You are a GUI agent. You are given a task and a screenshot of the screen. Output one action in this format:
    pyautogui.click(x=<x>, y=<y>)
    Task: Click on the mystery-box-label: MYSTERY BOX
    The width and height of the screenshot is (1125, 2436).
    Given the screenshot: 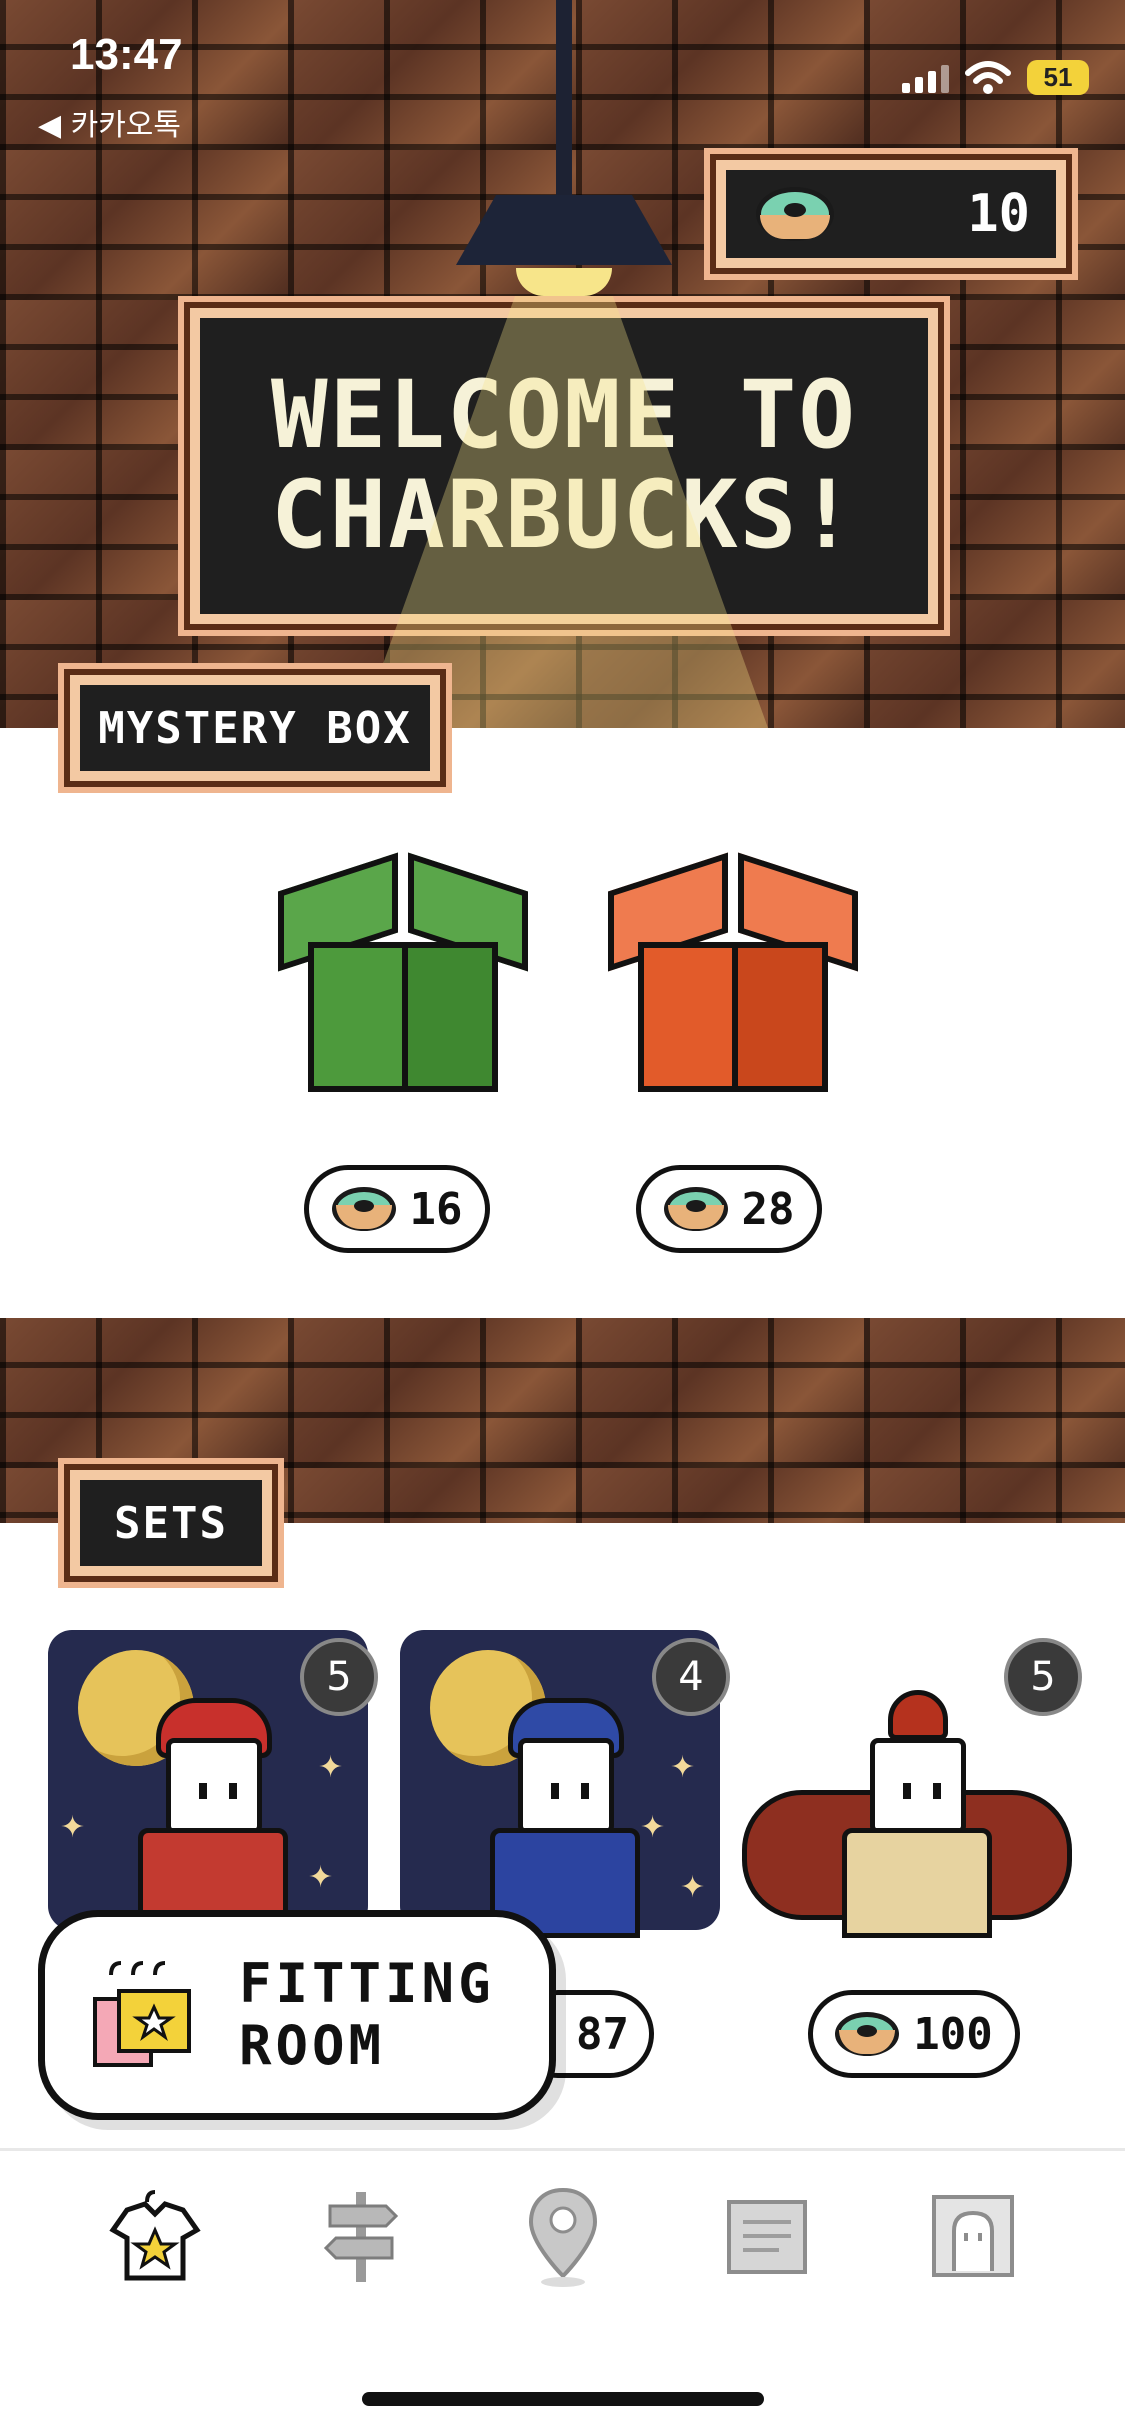 What is the action you would take?
    pyautogui.click(x=255, y=728)
    